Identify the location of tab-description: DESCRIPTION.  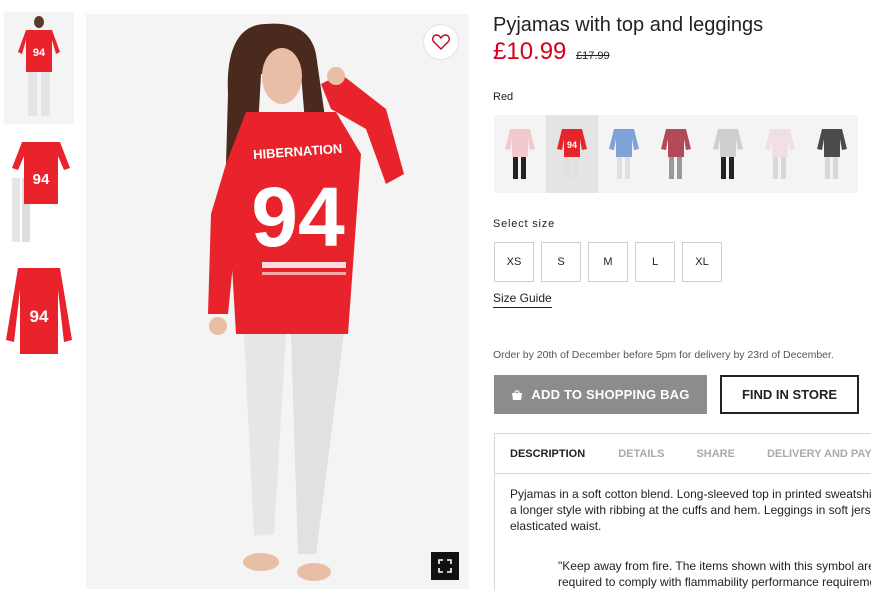
(547, 454).